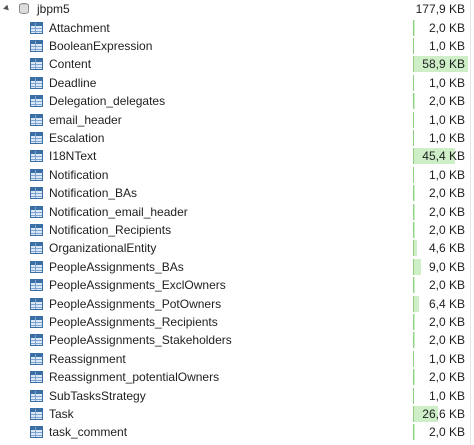  What do you see at coordinates (237, 193) in the screenshot?
I see `tree-item-row: Notification_BAs 2,0 KB` at bounding box center [237, 193].